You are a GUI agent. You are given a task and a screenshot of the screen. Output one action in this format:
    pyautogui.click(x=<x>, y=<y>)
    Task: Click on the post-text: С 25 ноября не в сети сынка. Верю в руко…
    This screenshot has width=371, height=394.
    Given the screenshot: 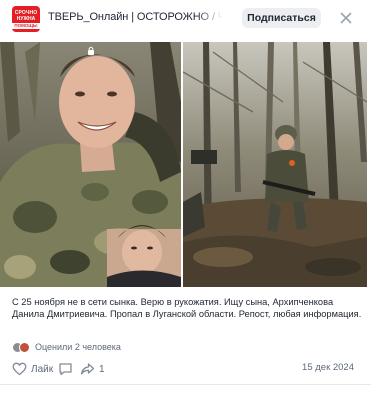 What is the action you would take?
    pyautogui.click(x=187, y=308)
    